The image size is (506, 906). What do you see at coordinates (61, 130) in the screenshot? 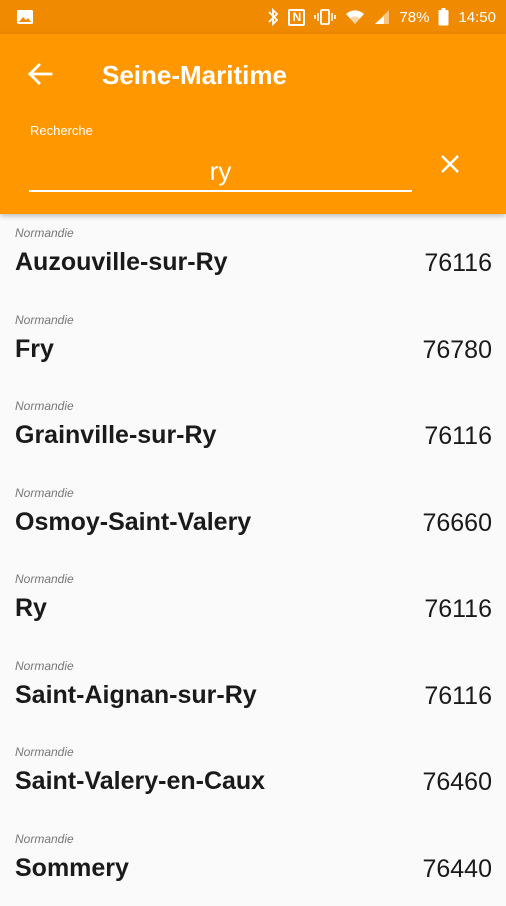
I see `search-label: Recherche` at bounding box center [61, 130].